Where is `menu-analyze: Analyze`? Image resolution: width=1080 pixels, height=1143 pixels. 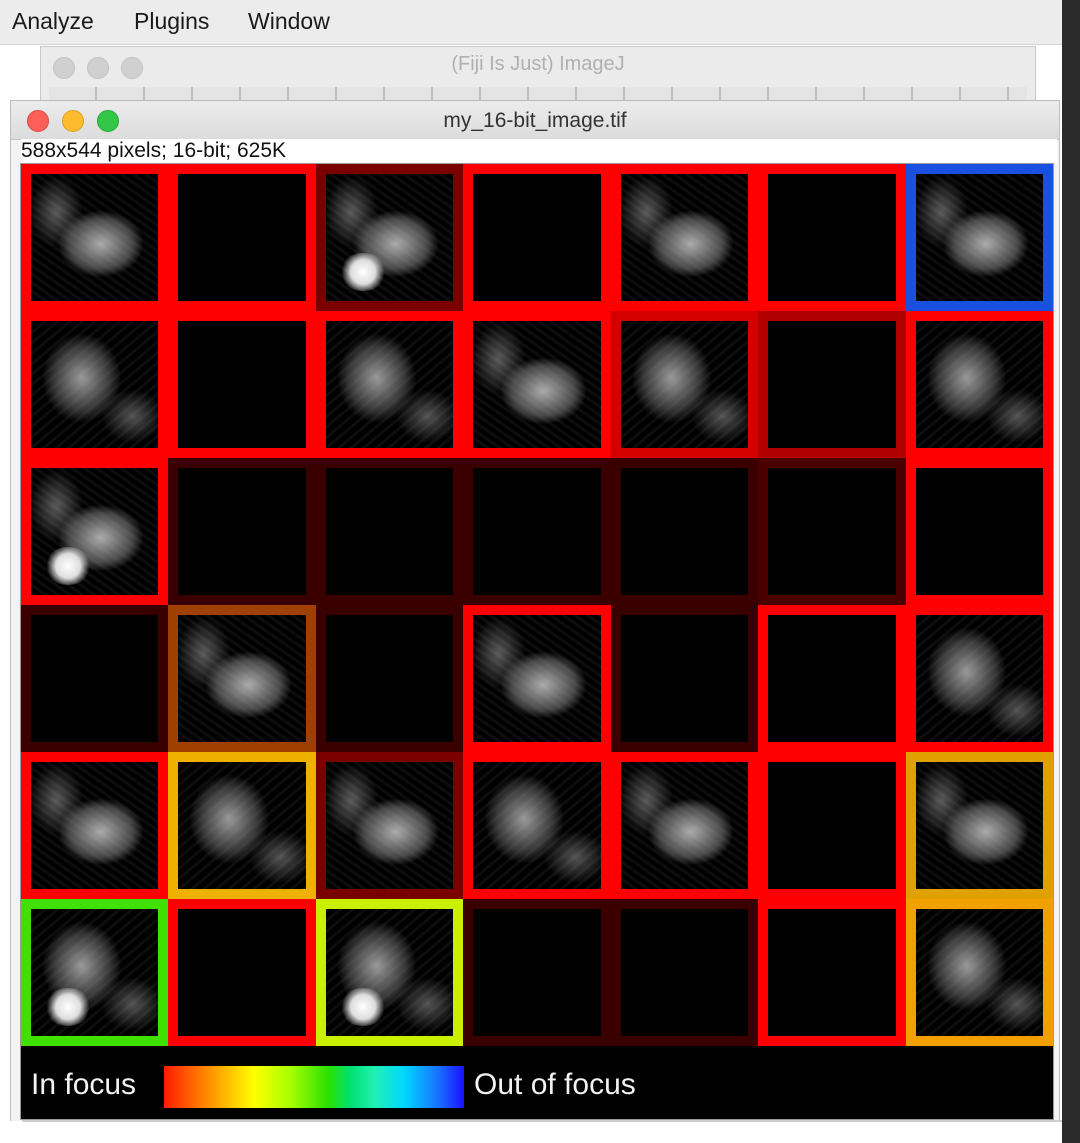 menu-analyze: Analyze is located at coordinates (53, 21).